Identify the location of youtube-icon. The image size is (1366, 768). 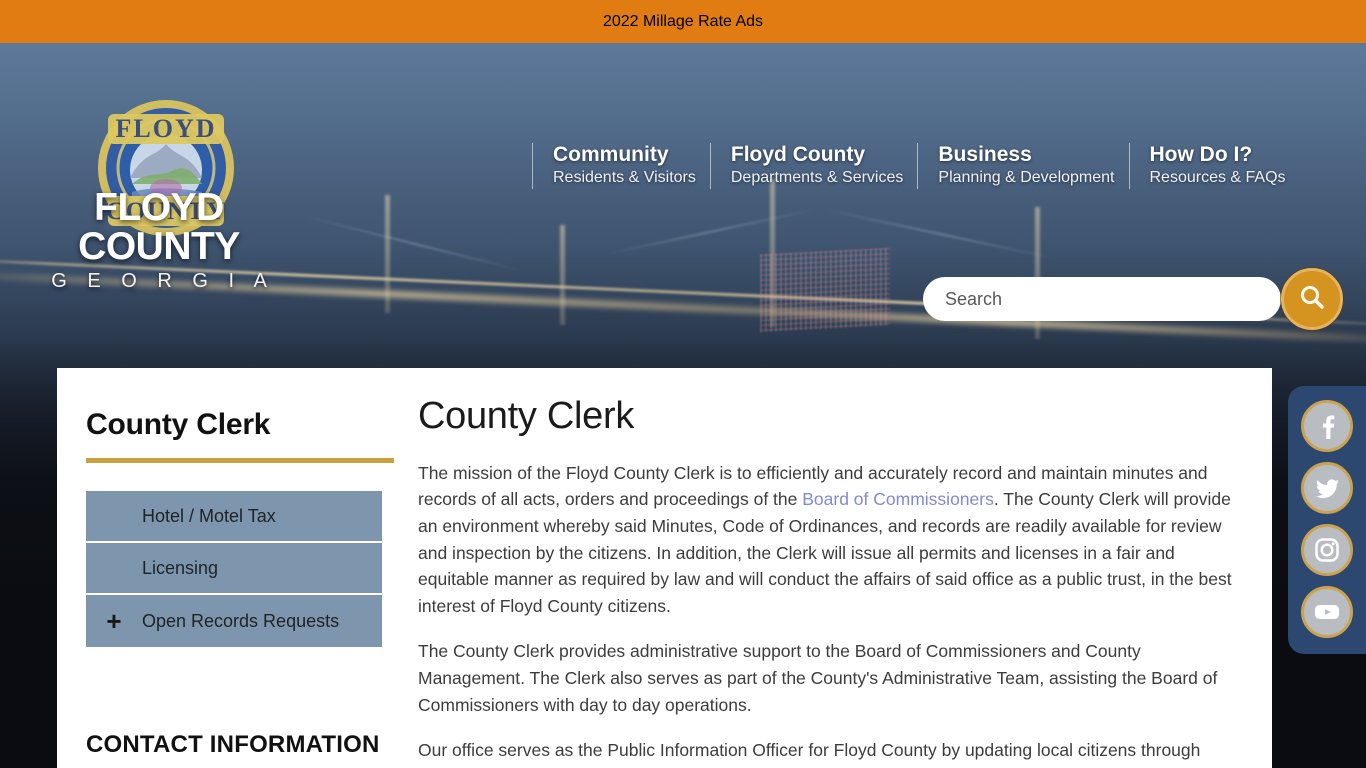
(1327, 612).